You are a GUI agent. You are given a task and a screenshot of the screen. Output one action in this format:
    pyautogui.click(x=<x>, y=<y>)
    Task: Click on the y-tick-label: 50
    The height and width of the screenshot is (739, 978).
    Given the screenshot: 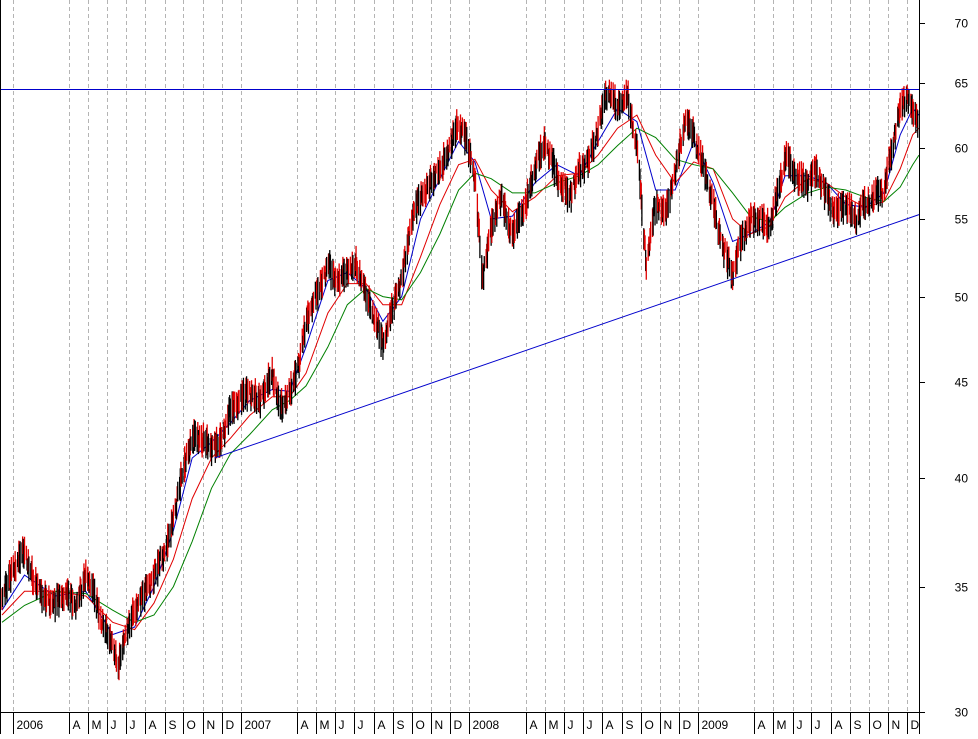 What is the action you would take?
    pyautogui.click(x=962, y=298)
    